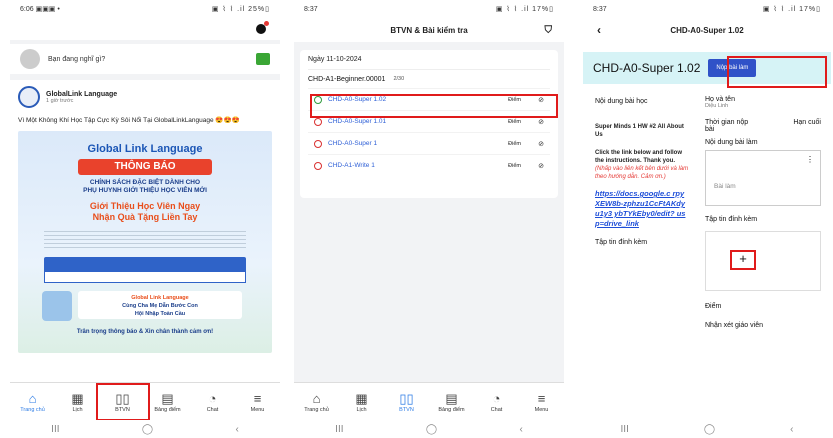  I want to click on poster-body-text, so click(145, 241).